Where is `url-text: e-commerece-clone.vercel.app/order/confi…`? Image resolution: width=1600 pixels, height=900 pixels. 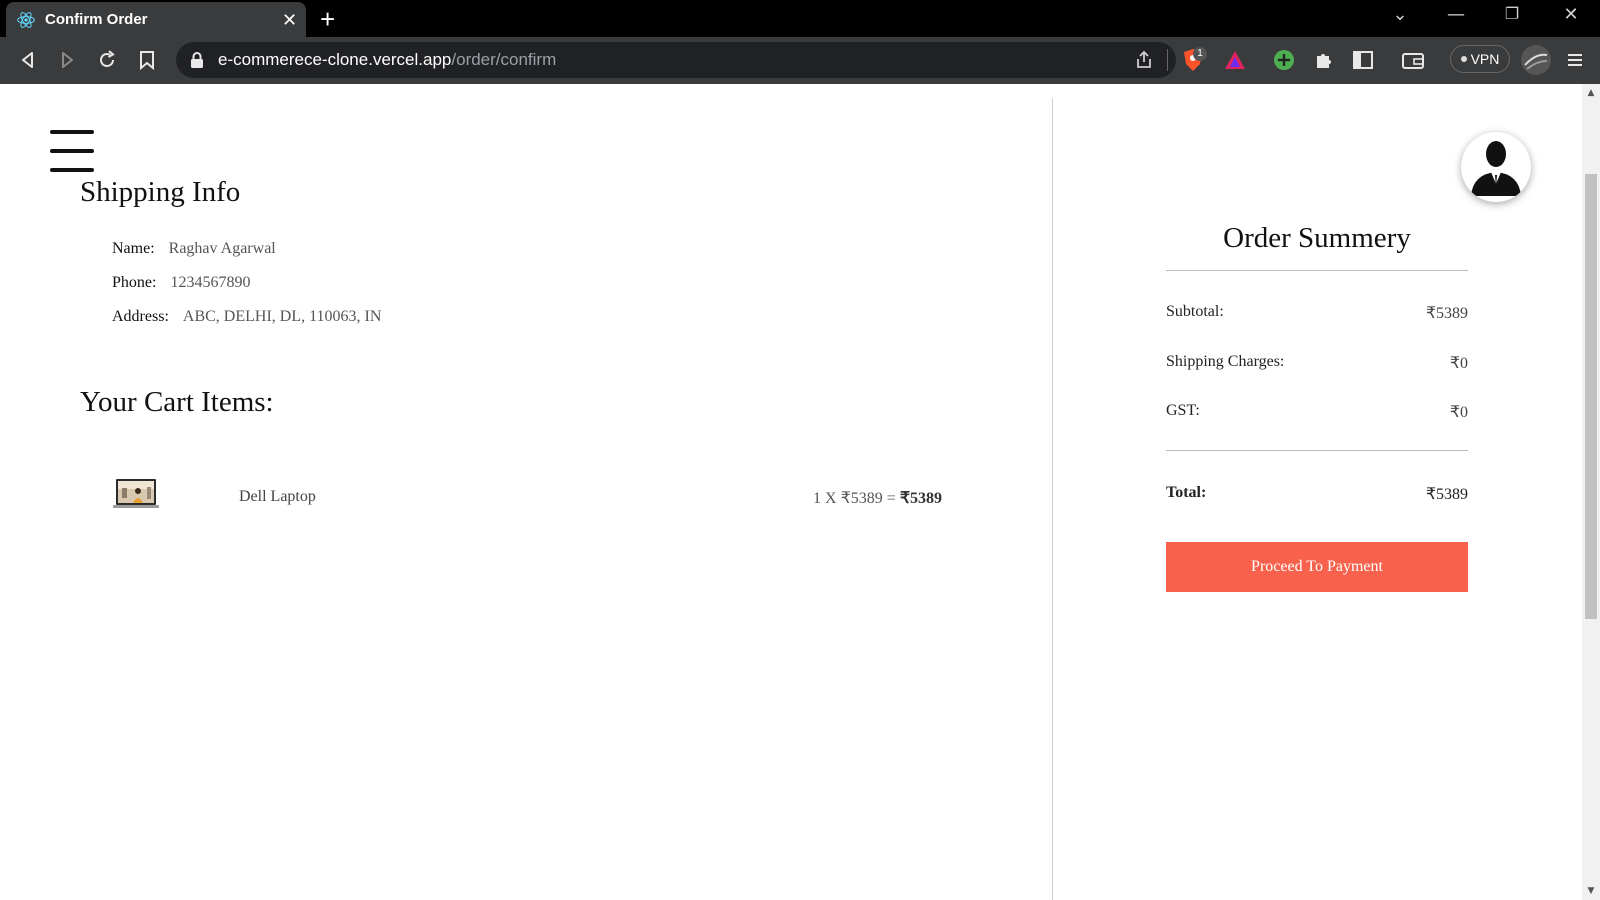
url-text: e-commerece-clone.vercel.app/order/confi… is located at coordinates (387, 60).